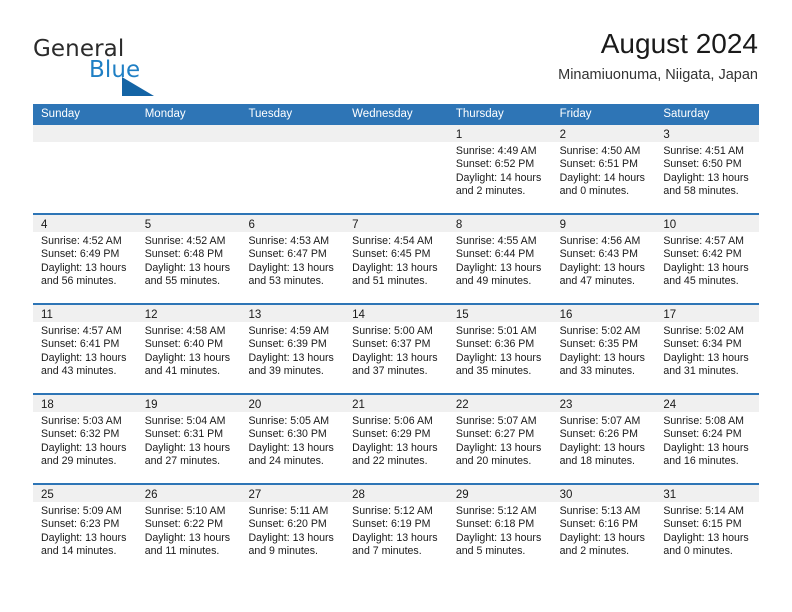  I want to click on day-number-band: 11, so click(85, 313).